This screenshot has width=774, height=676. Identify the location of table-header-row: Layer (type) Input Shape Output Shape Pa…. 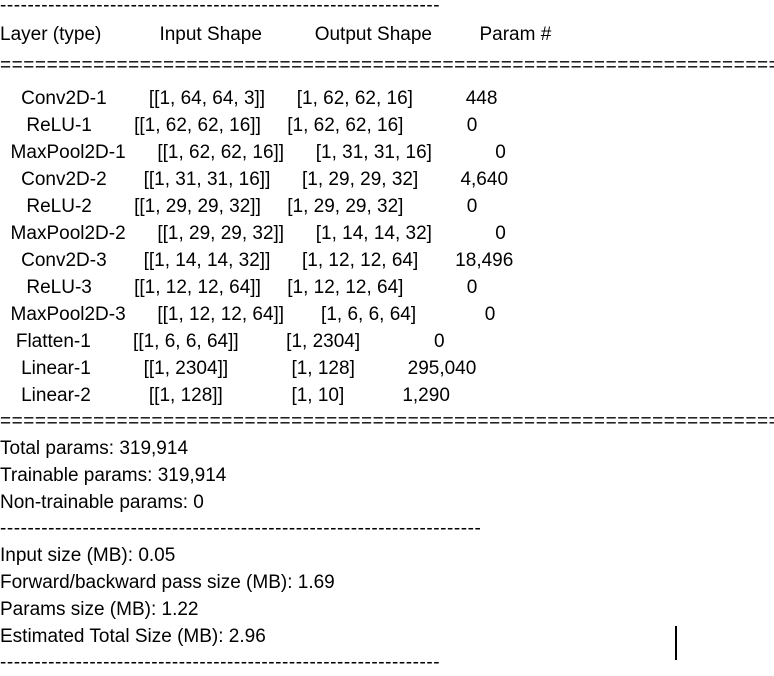
(276, 34).